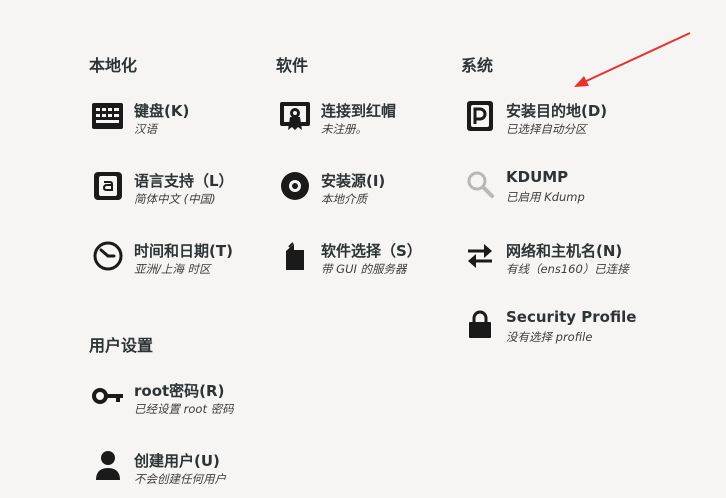 The image size is (726, 498). Describe the element at coordinates (295, 186) in the screenshot. I see `disc-icon` at that location.